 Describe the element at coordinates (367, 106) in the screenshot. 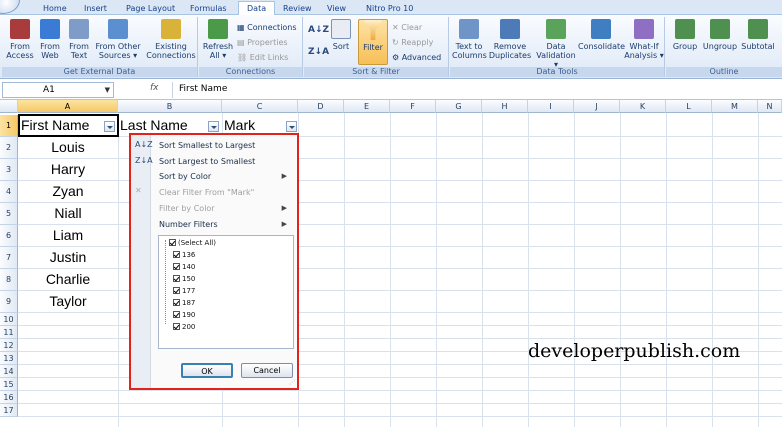

I see `column-header-e: E` at that location.